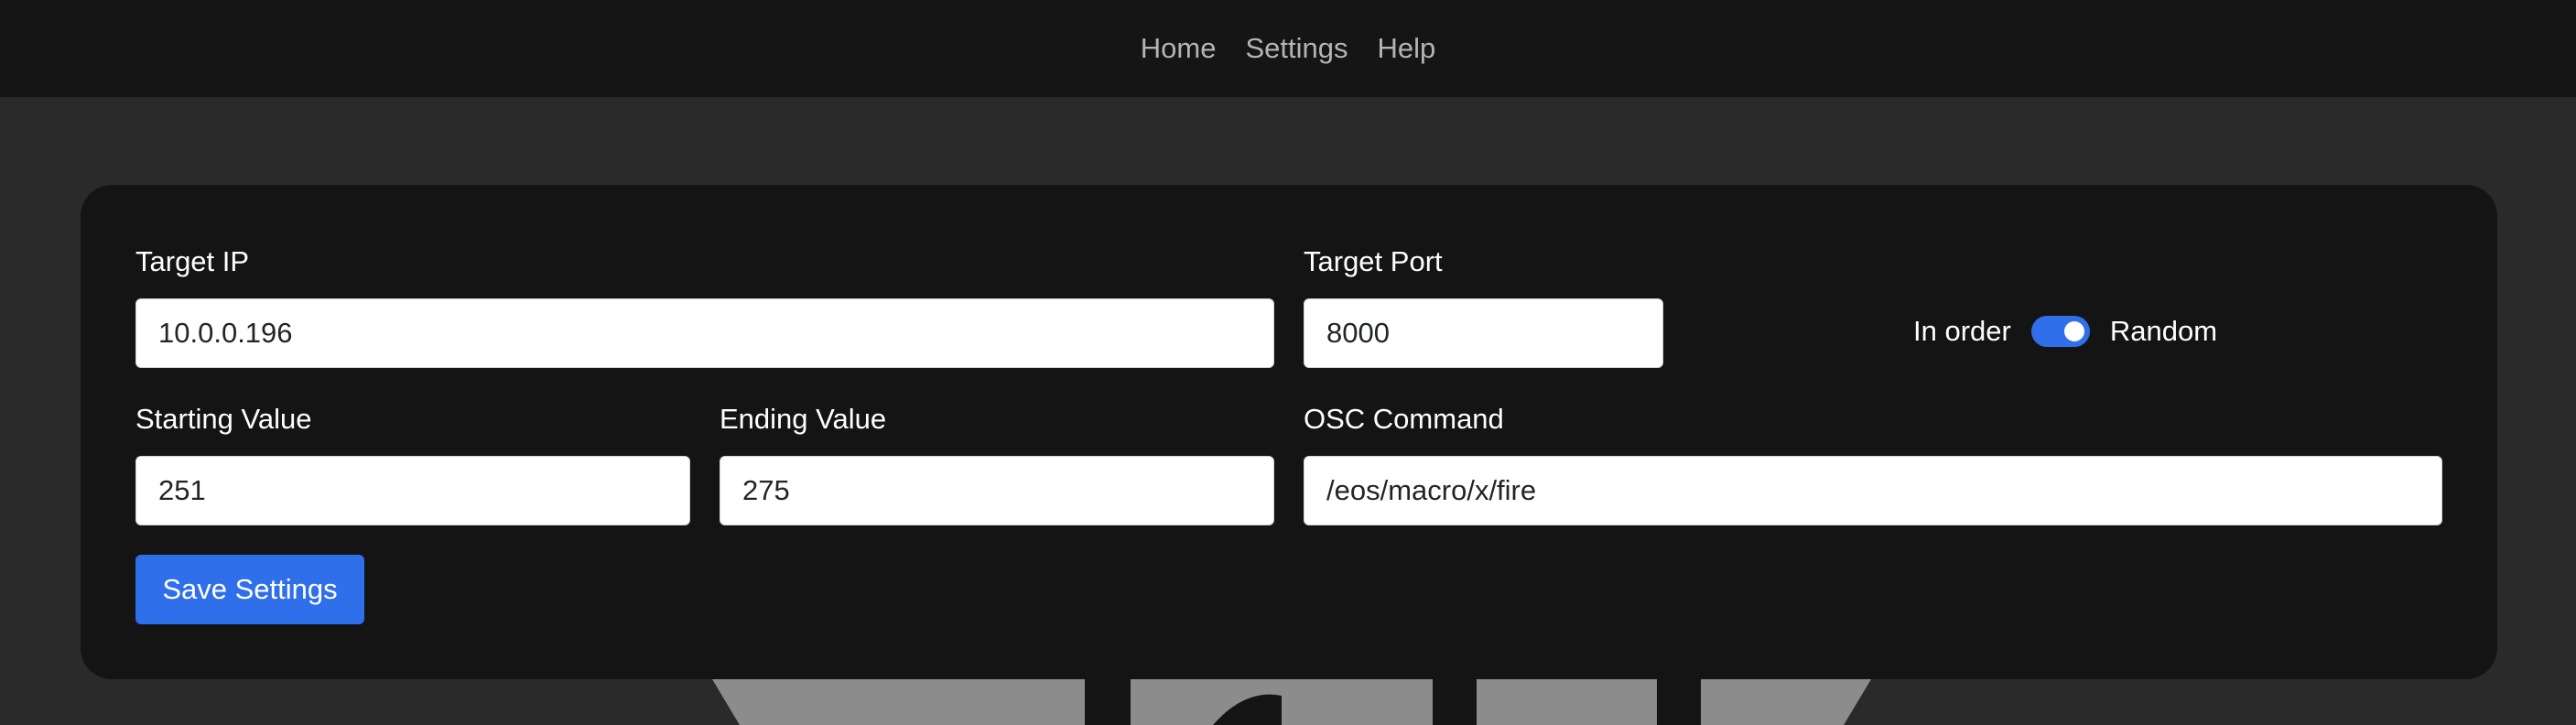 The width and height of the screenshot is (2576, 725). Describe the element at coordinates (1179, 48) in the screenshot. I see `nav-home-link: Home` at that location.